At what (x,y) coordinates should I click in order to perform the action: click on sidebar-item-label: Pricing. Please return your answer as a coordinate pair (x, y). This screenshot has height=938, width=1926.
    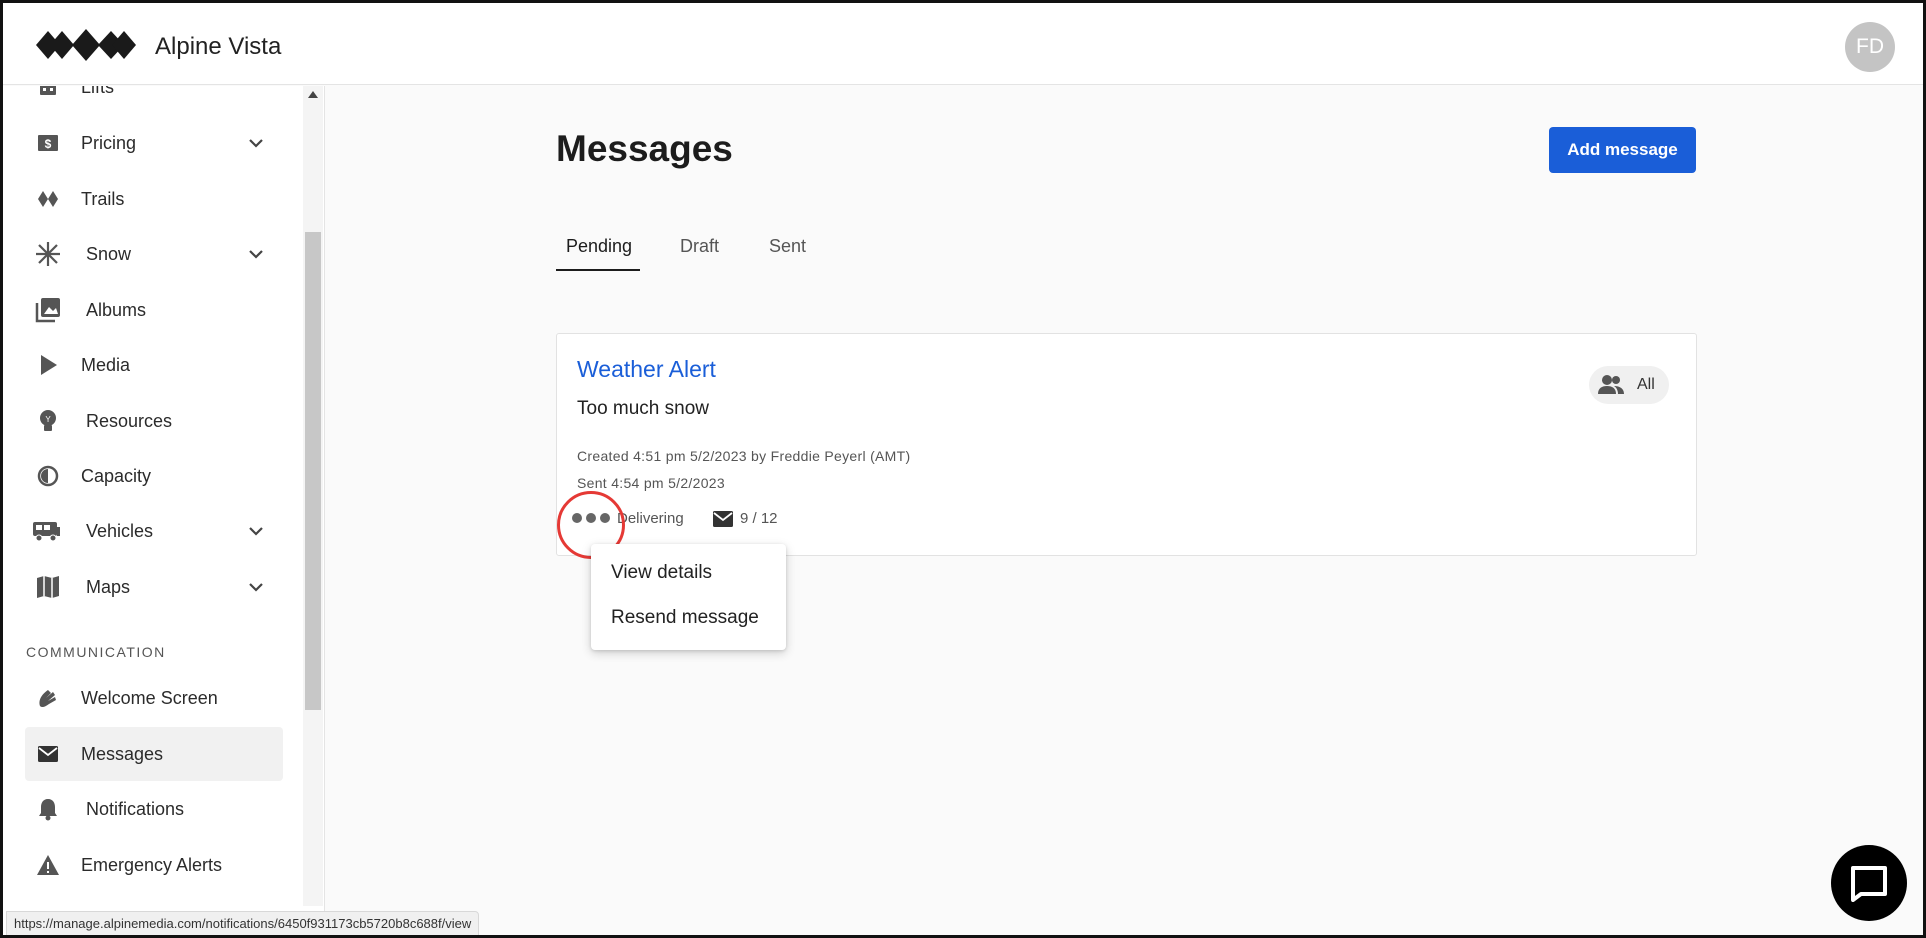
    Looking at the image, I should click on (109, 142).